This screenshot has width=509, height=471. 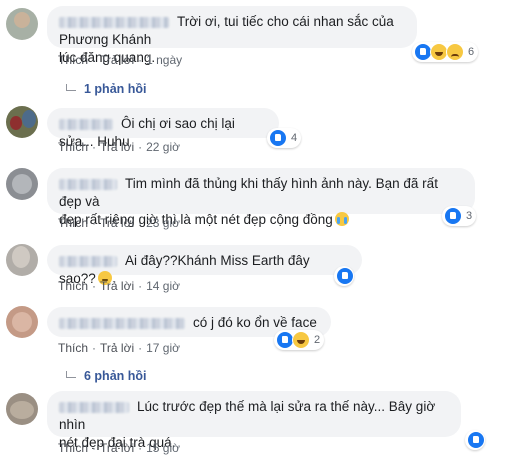 I want to click on timestamp: 23 giờ, so click(x=163, y=223).